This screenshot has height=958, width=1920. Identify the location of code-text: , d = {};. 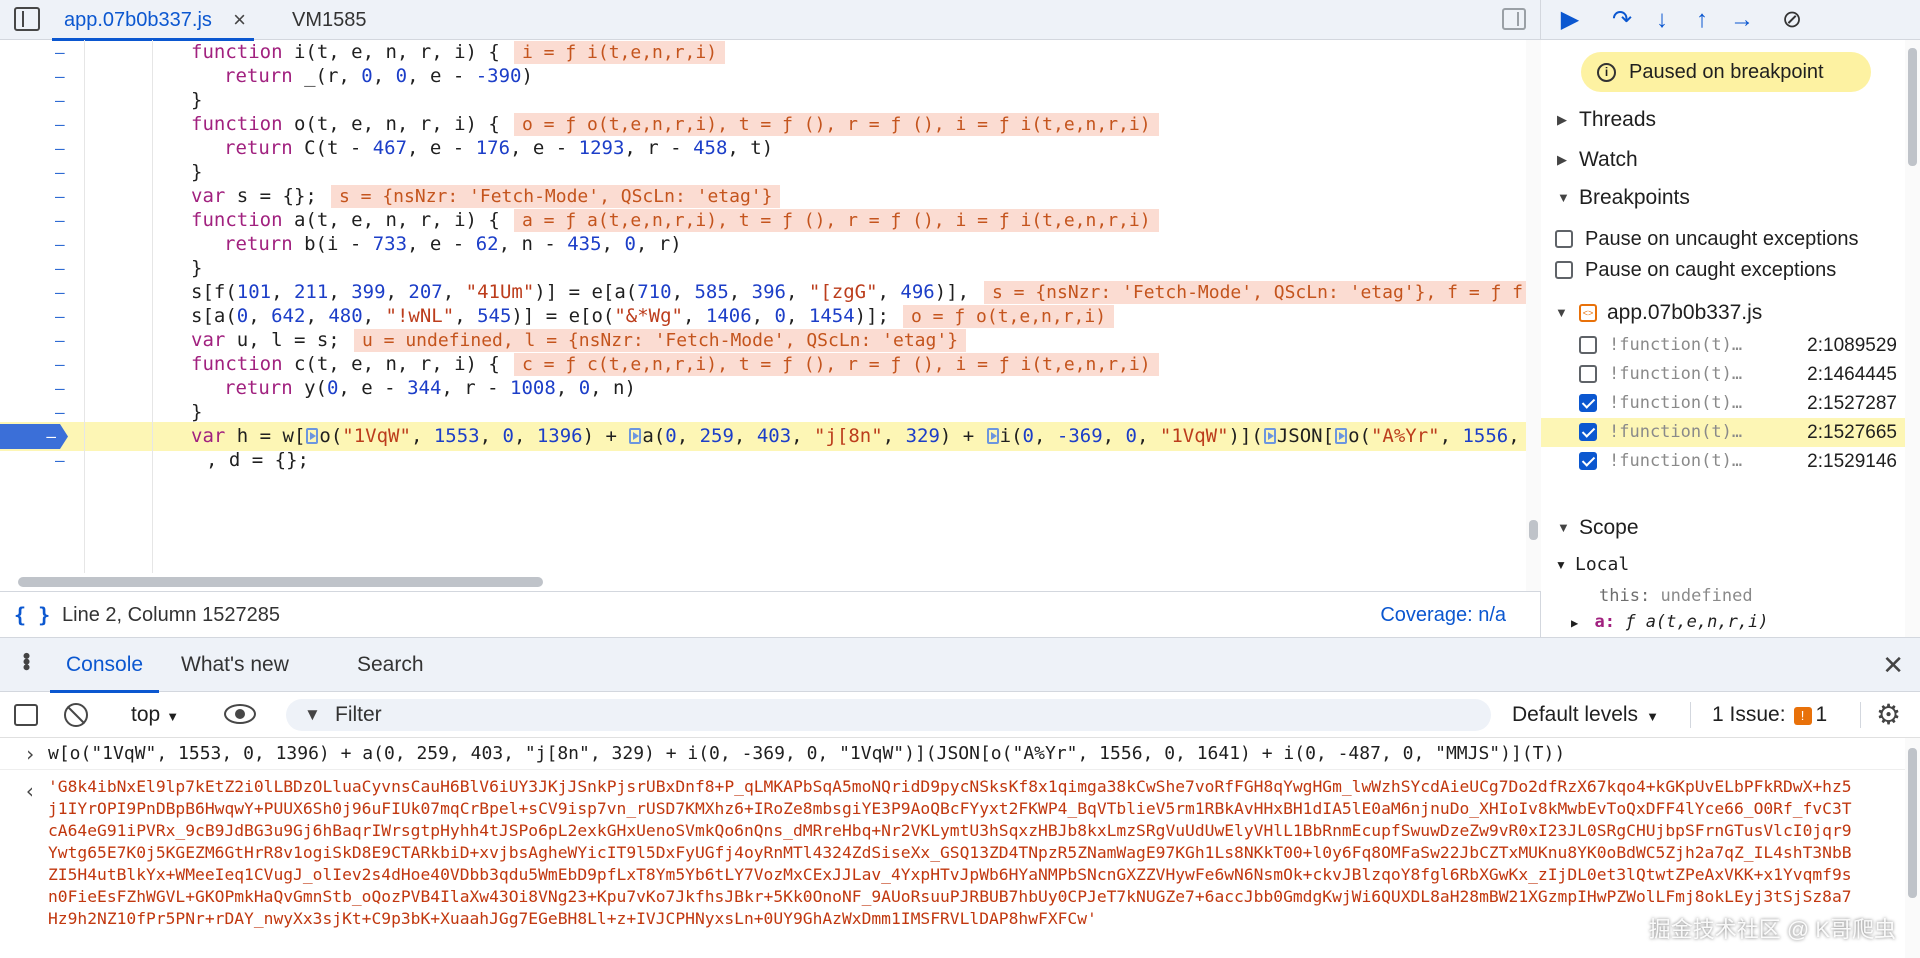
(257, 460).